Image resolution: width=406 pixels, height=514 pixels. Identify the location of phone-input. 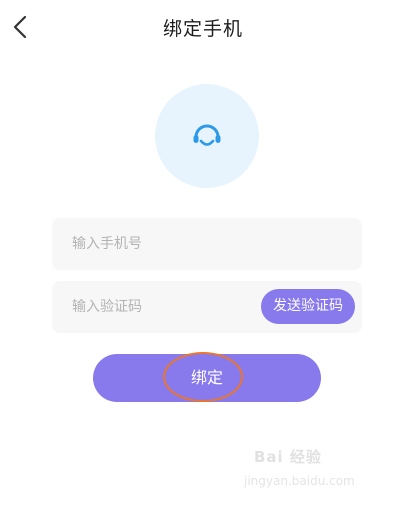
(162, 244).